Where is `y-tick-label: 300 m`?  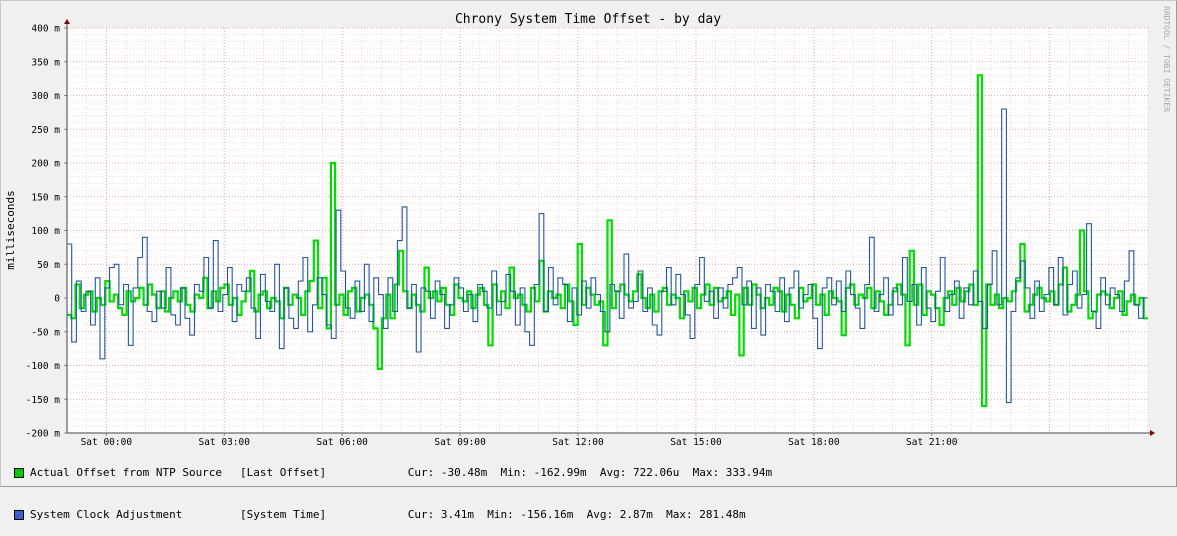
y-tick-label: 300 m is located at coordinates (45, 96).